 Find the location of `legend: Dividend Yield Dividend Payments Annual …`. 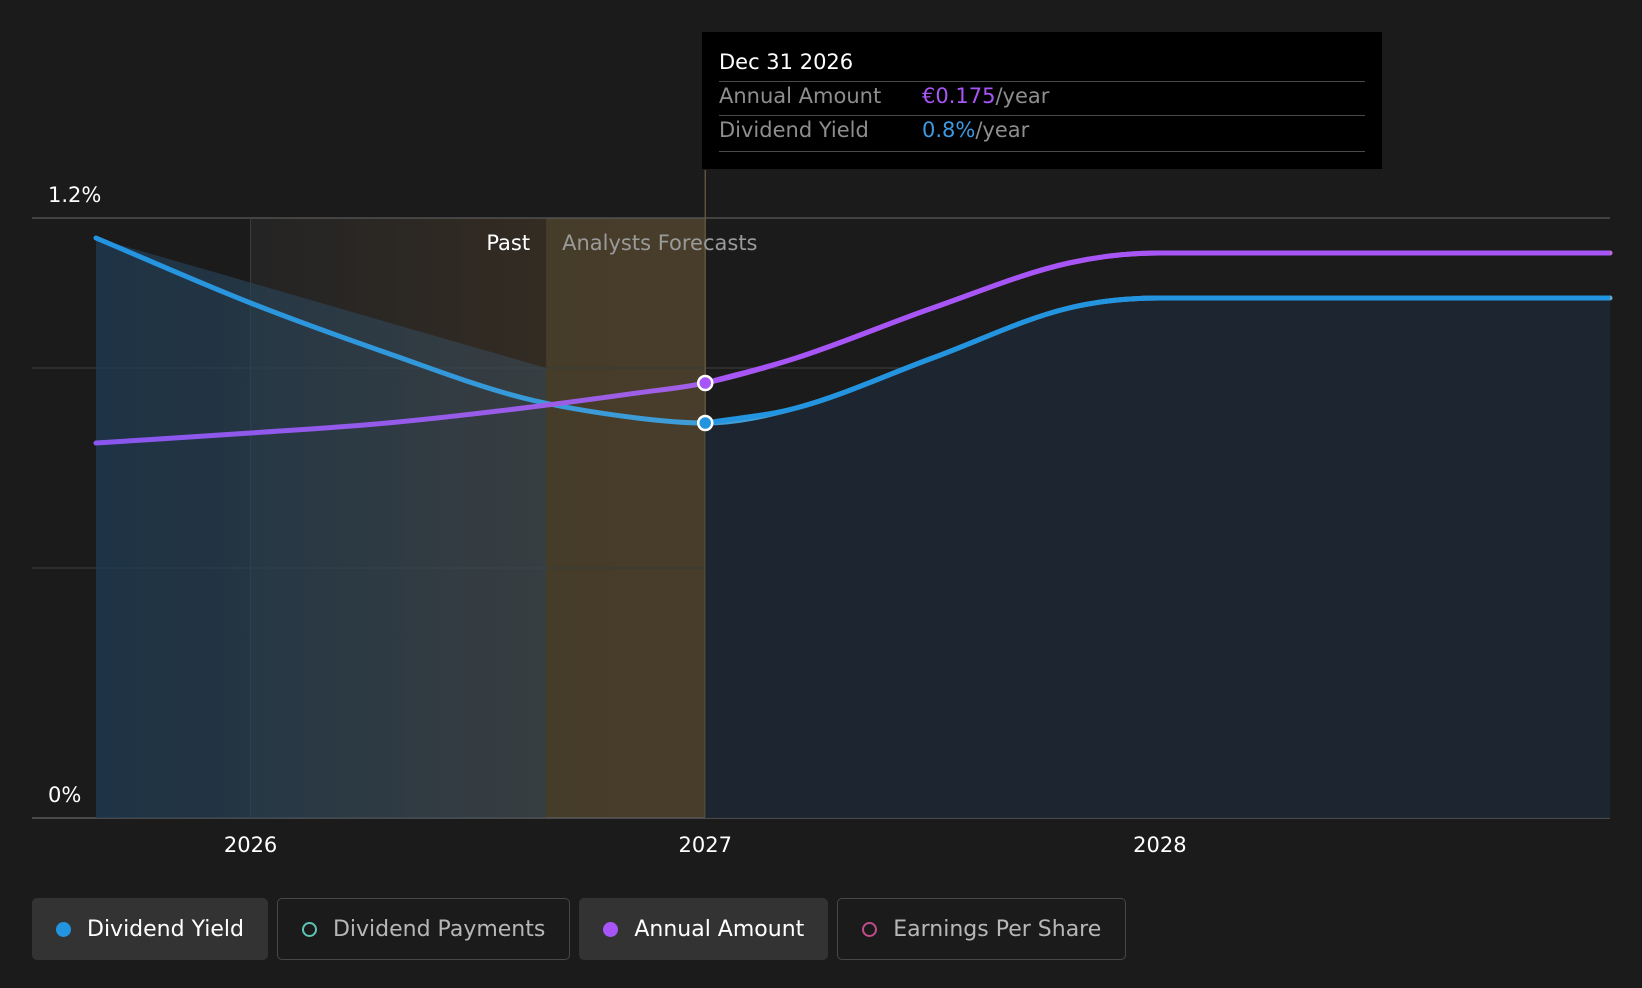

legend: Dividend Yield Dividend Payments Annual … is located at coordinates (579, 929).